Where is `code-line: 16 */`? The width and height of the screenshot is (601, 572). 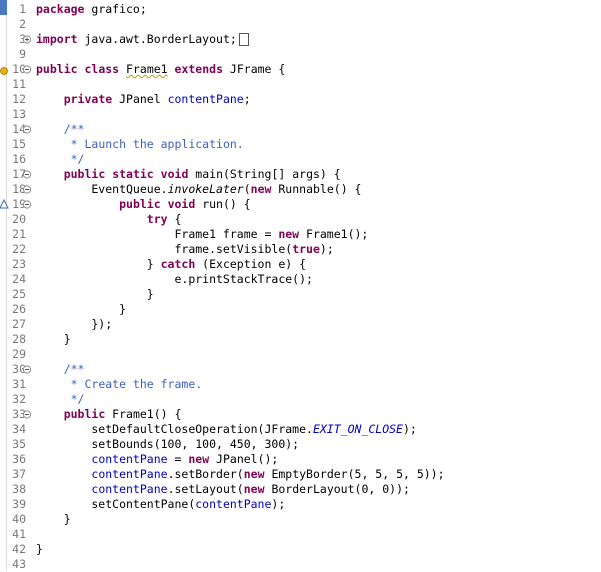 code-line: 16 */ is located at coordinates (300, 159).